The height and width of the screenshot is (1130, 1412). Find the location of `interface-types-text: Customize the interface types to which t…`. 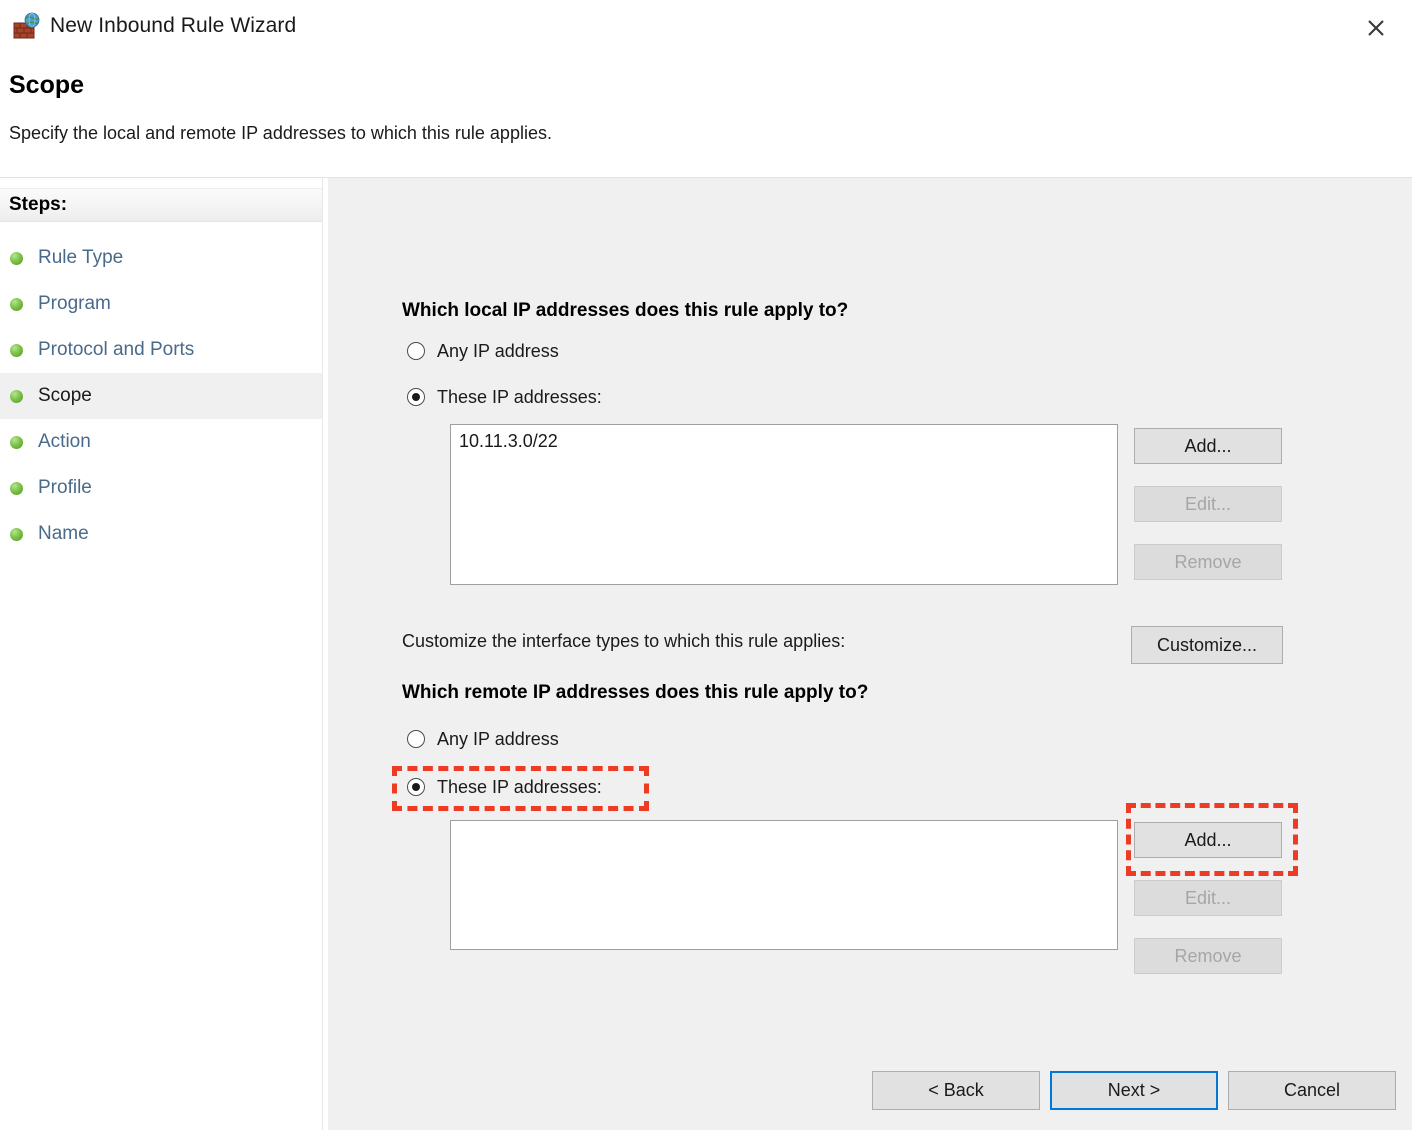

interface-types-text: Customize the interface types to which t… is located at coordinates (624, 641).